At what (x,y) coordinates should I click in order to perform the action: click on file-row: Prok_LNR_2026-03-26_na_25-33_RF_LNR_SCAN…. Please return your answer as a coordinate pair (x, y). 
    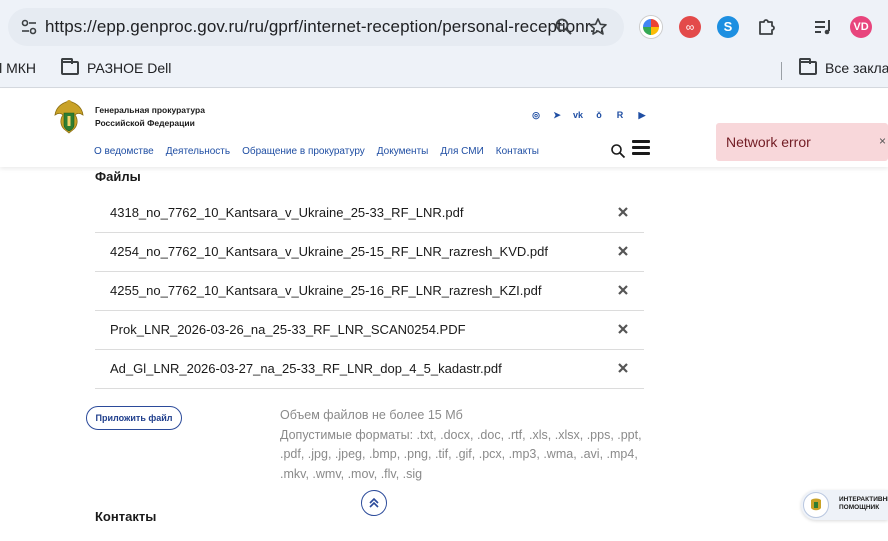
    Looking at the image, I should click on (369, 330).